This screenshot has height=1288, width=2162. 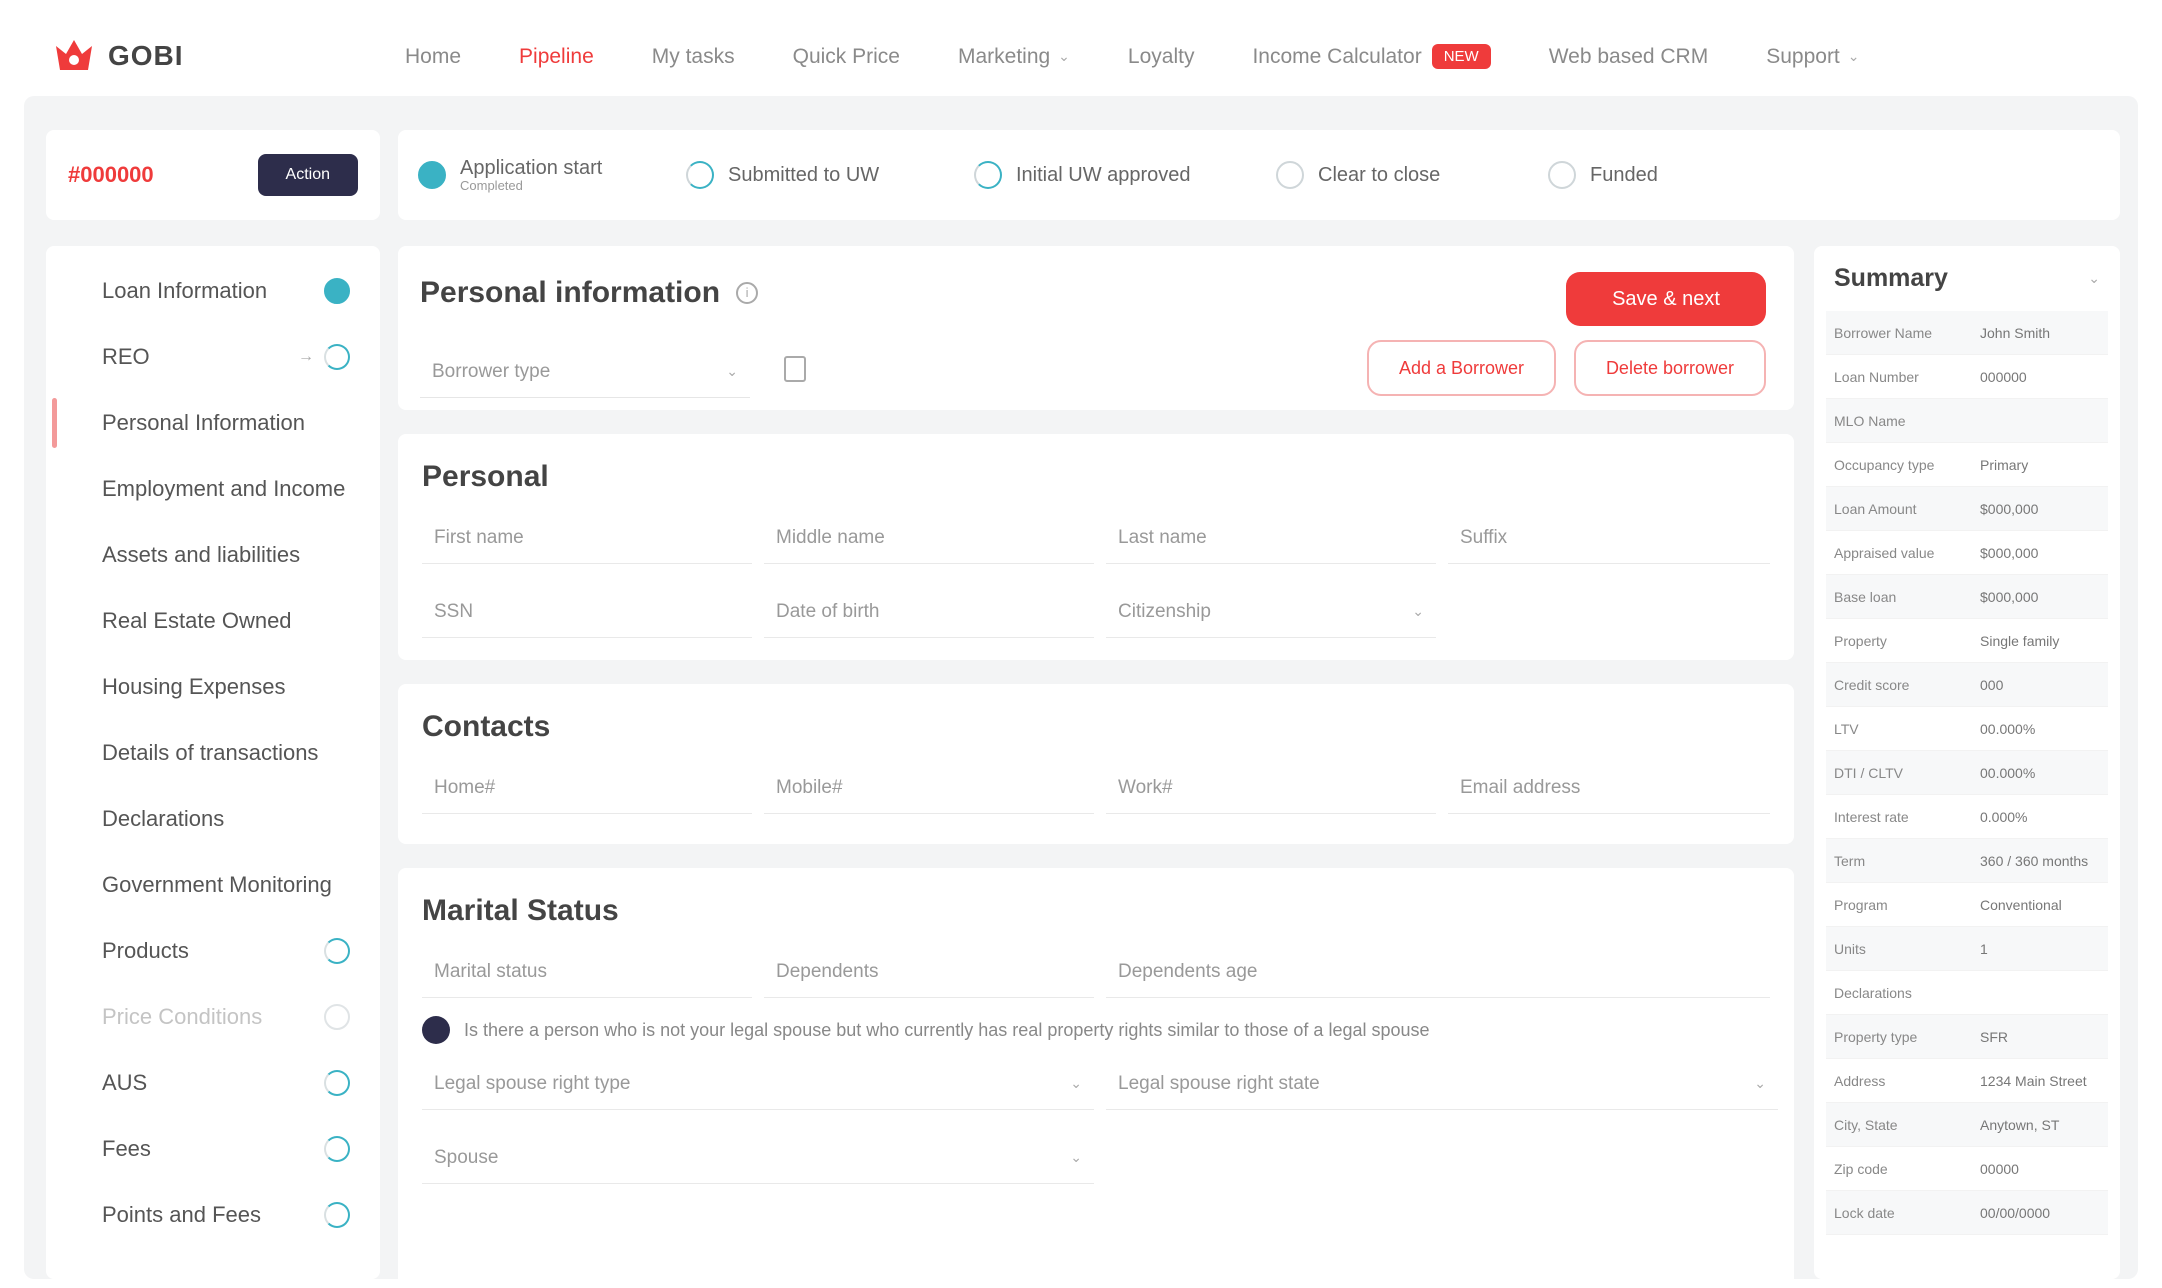 What do you see at coordinates (213, 489) in the screenshot?
I see `sidebar-item-employment-and-income: Employment and Income` at bounding box center [213, 489].